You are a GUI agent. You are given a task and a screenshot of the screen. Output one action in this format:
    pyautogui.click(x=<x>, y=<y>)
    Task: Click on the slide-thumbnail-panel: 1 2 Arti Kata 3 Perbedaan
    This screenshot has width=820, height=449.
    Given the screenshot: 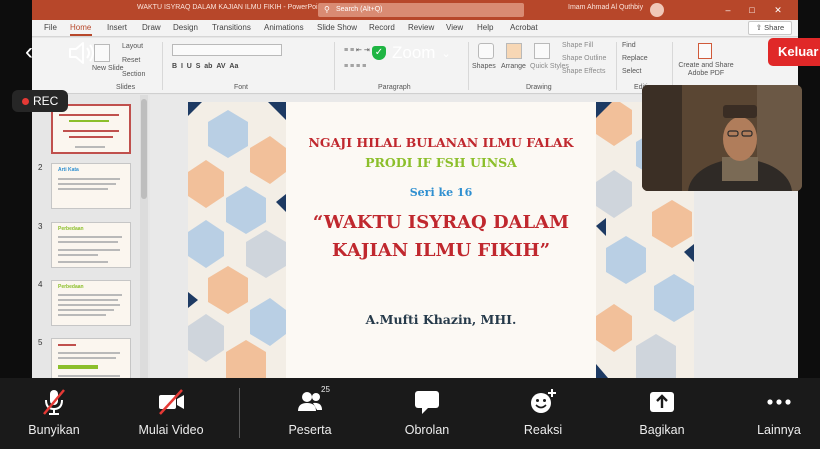 What is the action you would take?
    pyautogui.click(x=91, y=236)
    